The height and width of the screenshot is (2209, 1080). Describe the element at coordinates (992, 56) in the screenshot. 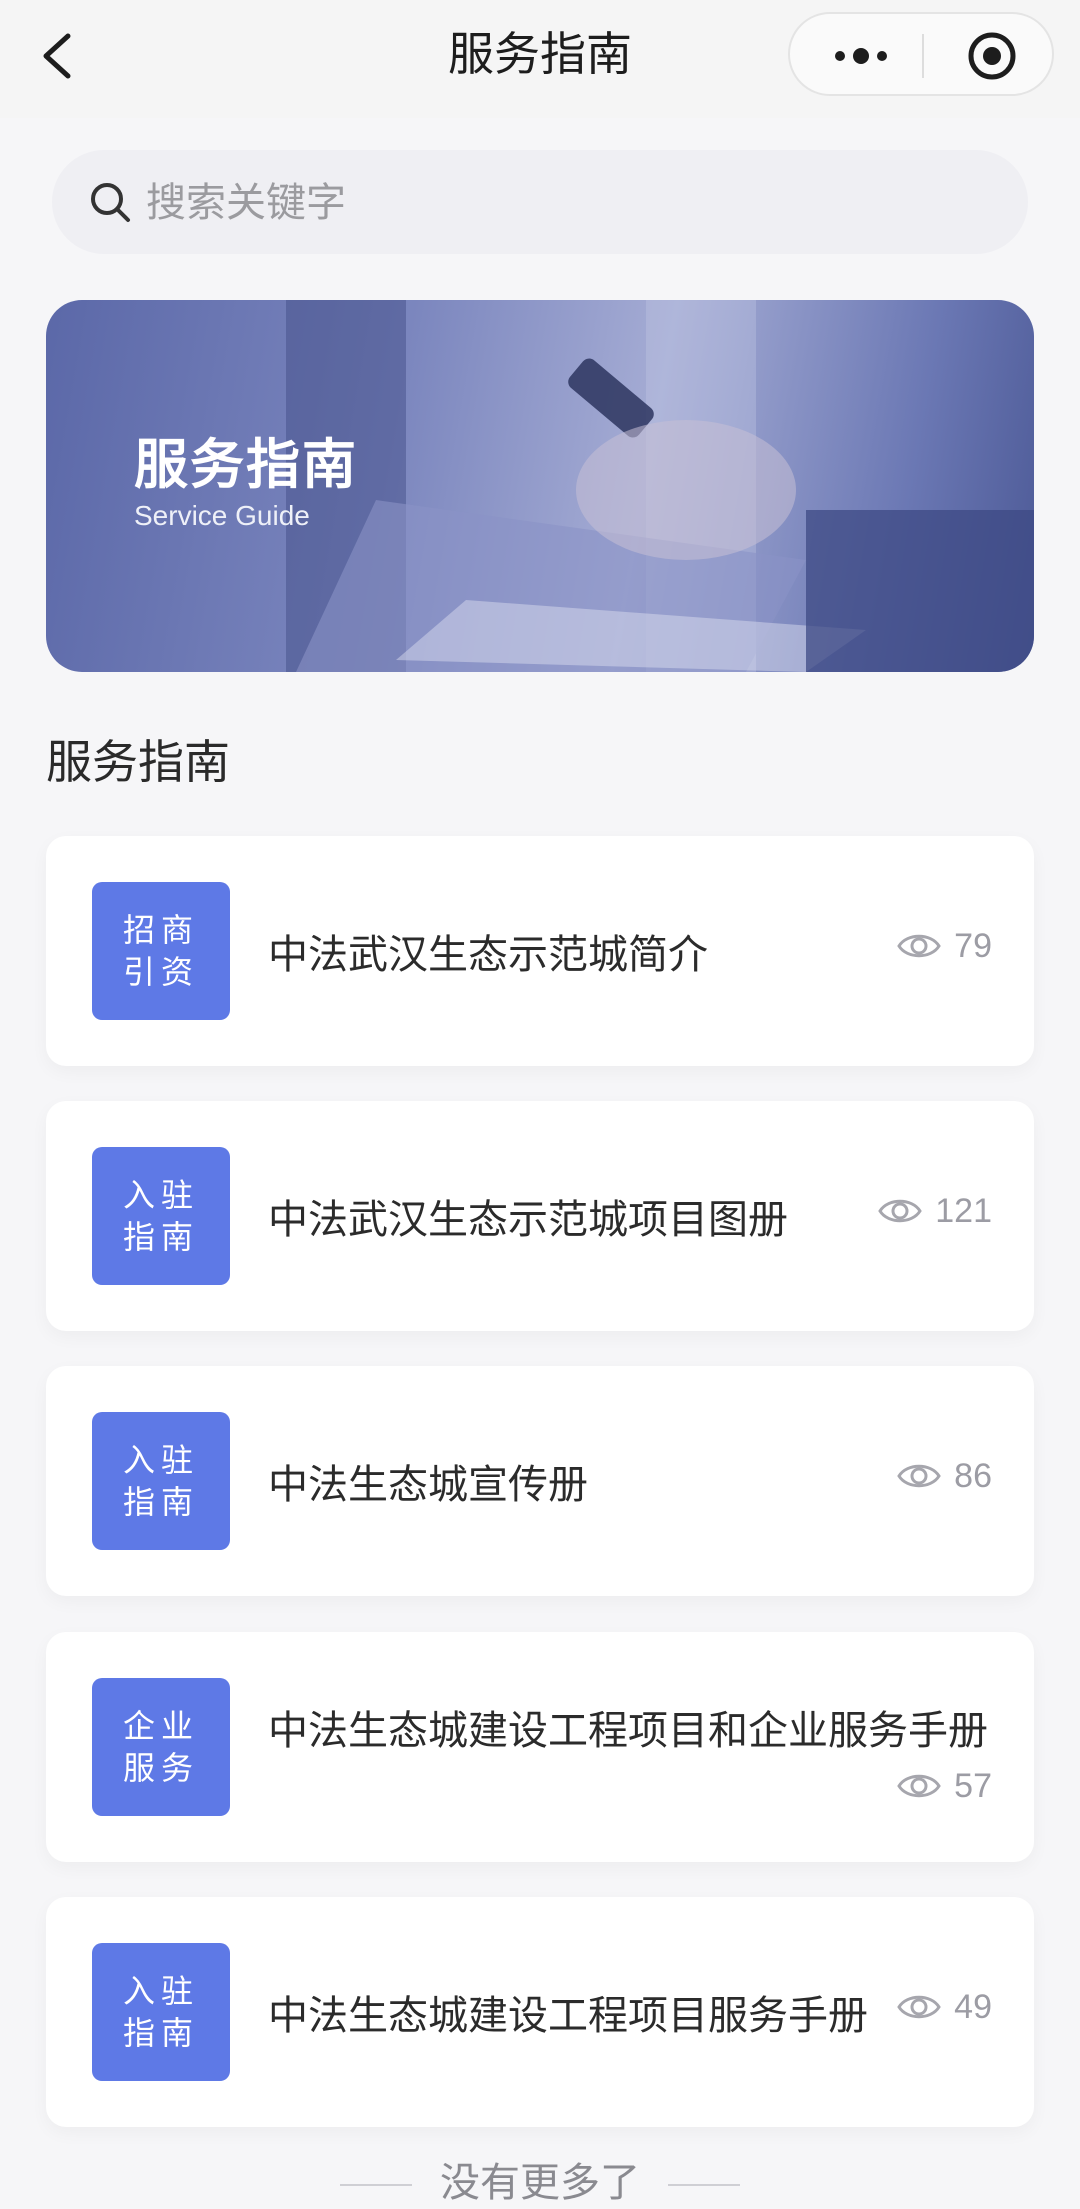

I see `close-mini-program-icon` at that location.